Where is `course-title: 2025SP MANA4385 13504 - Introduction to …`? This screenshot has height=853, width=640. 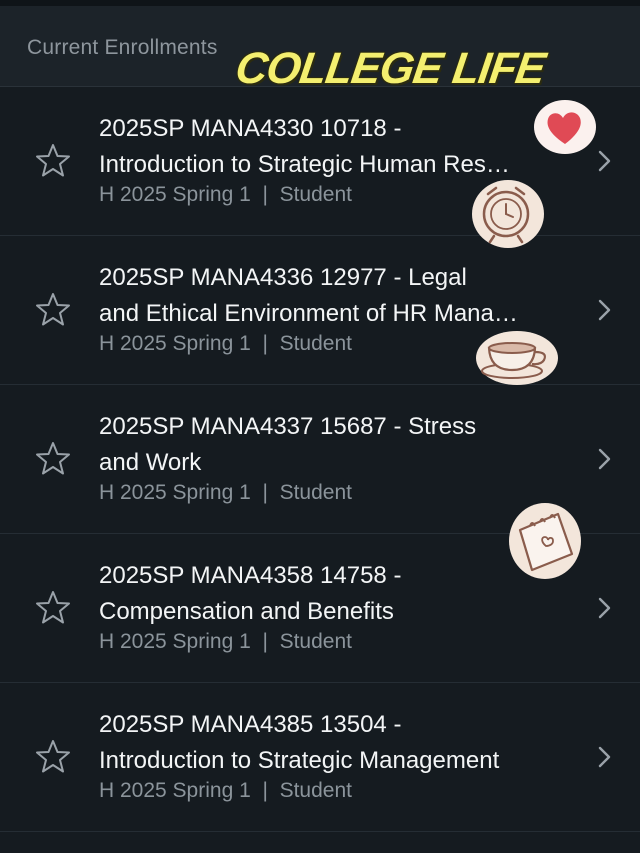
course-title: 2025SP MANA4385 13504 - Introduction to … is located at coordinates (334, 743).